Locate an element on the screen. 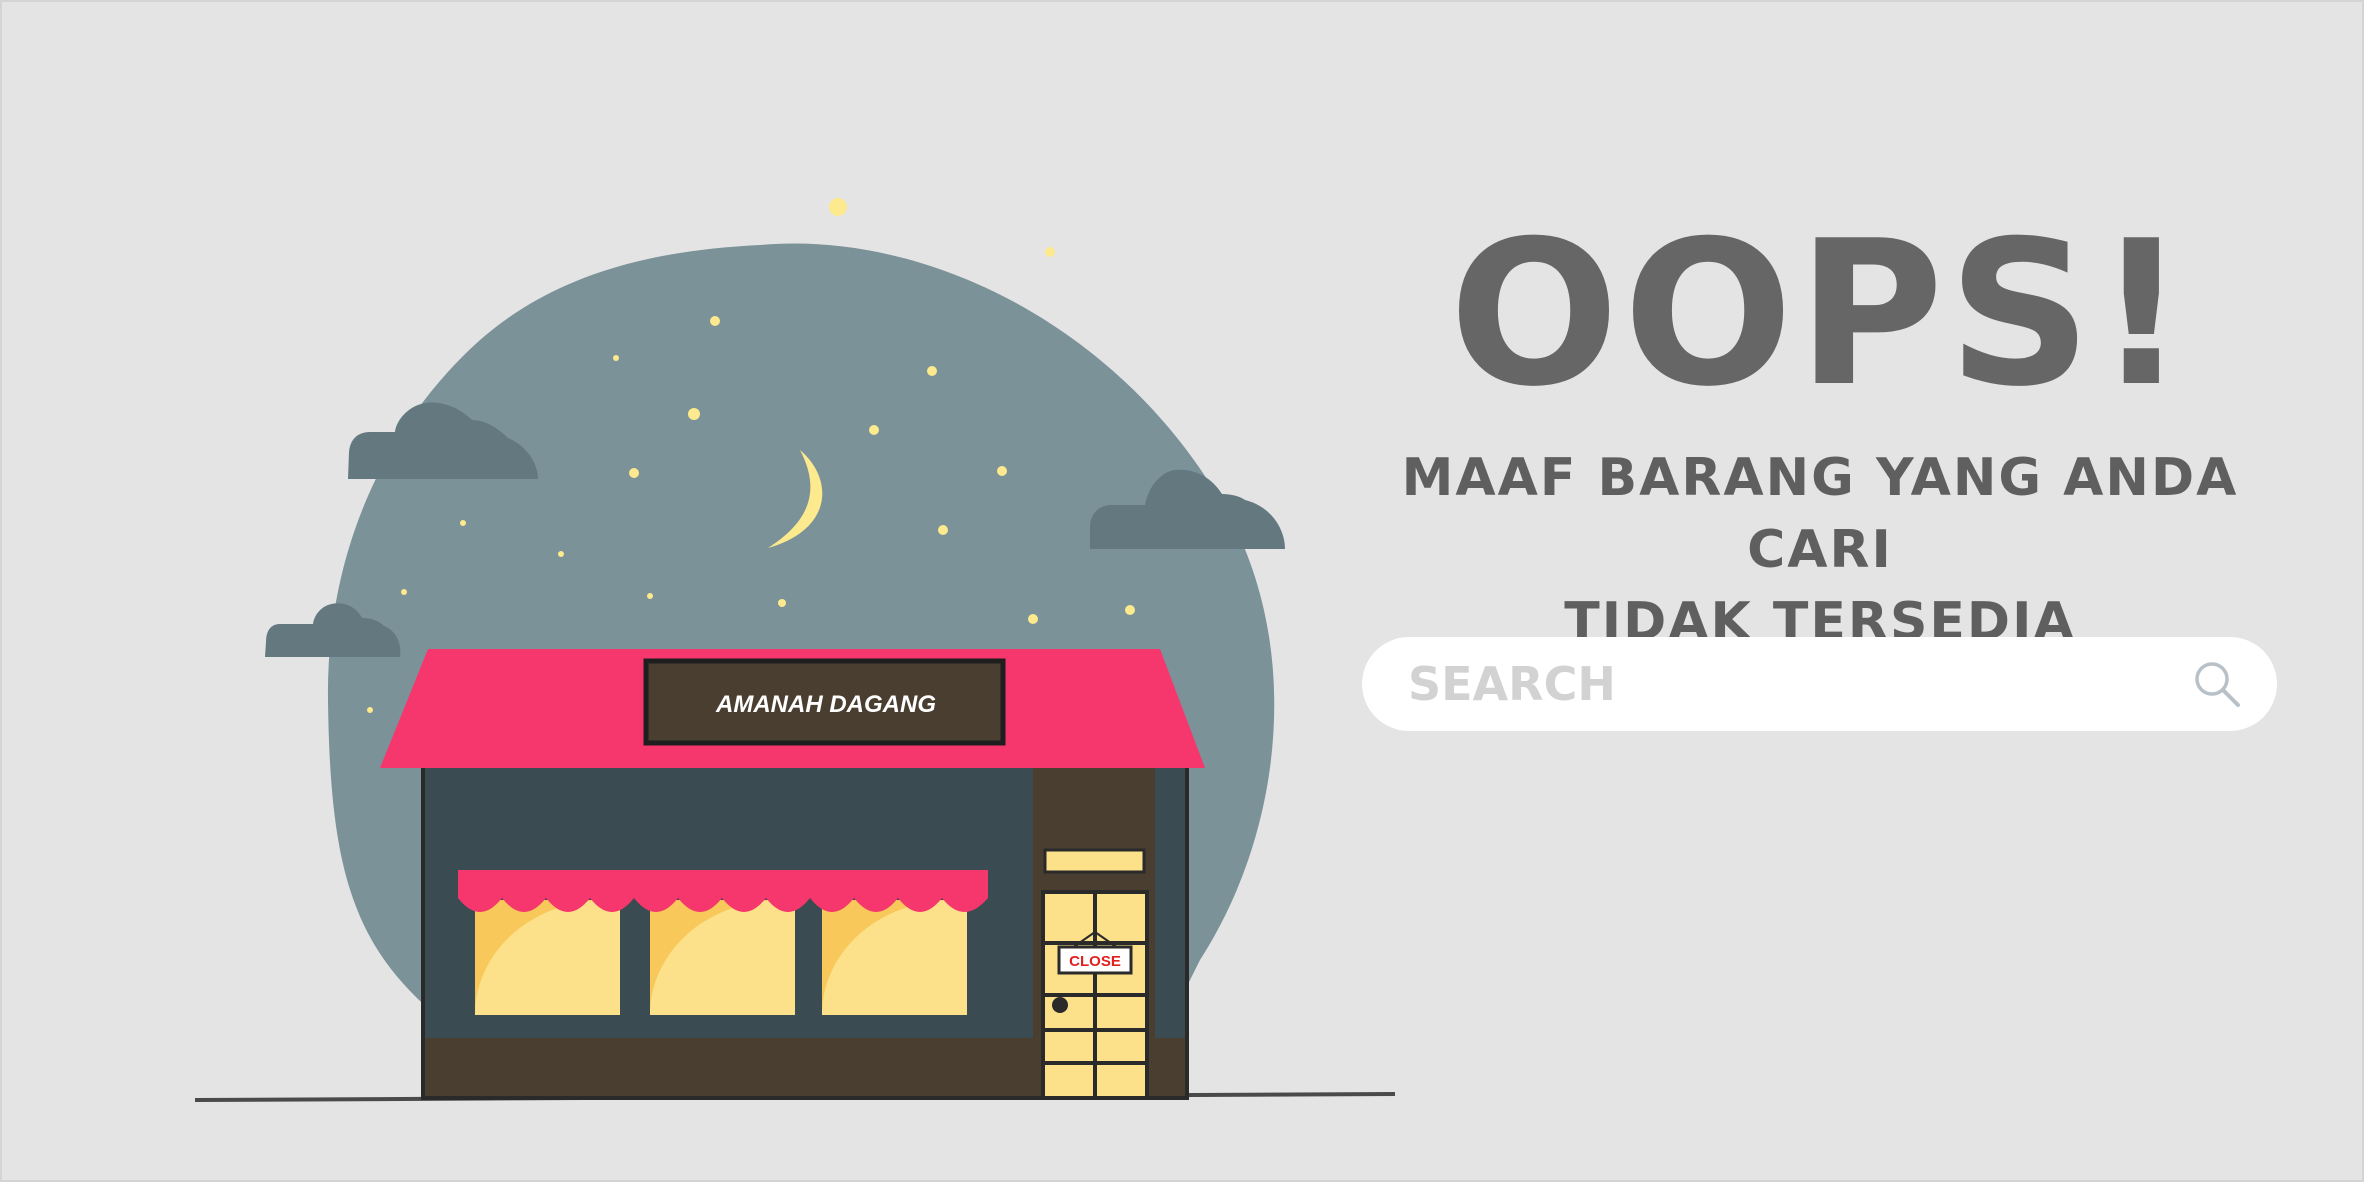 This screenshot has width=2364, height=1182. error-message-line1: MAAF BARANG YANG ANDA CARI is located at coordinates (1820, 514).